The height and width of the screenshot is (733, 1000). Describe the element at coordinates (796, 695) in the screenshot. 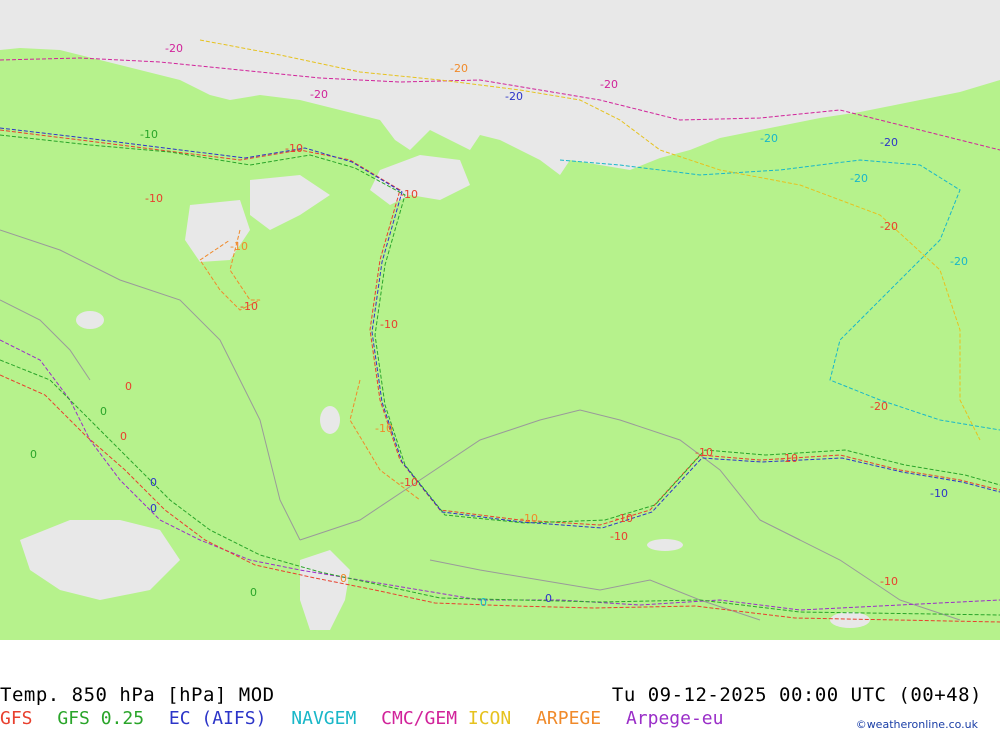

I see `valid-time: Tu 09-12-2025 00:00 UTC (00+48)` at that location.